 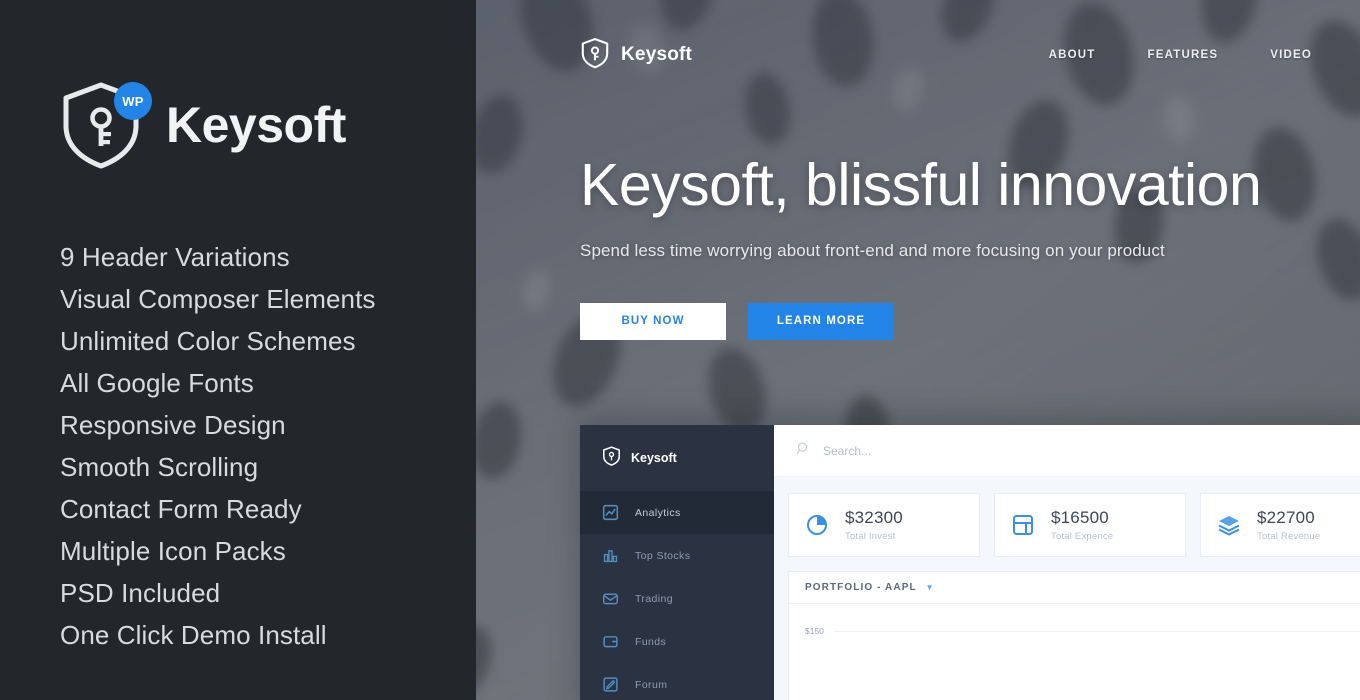 I want to click on sidebar-item-label: Analytics, so click(x=658, y=512).